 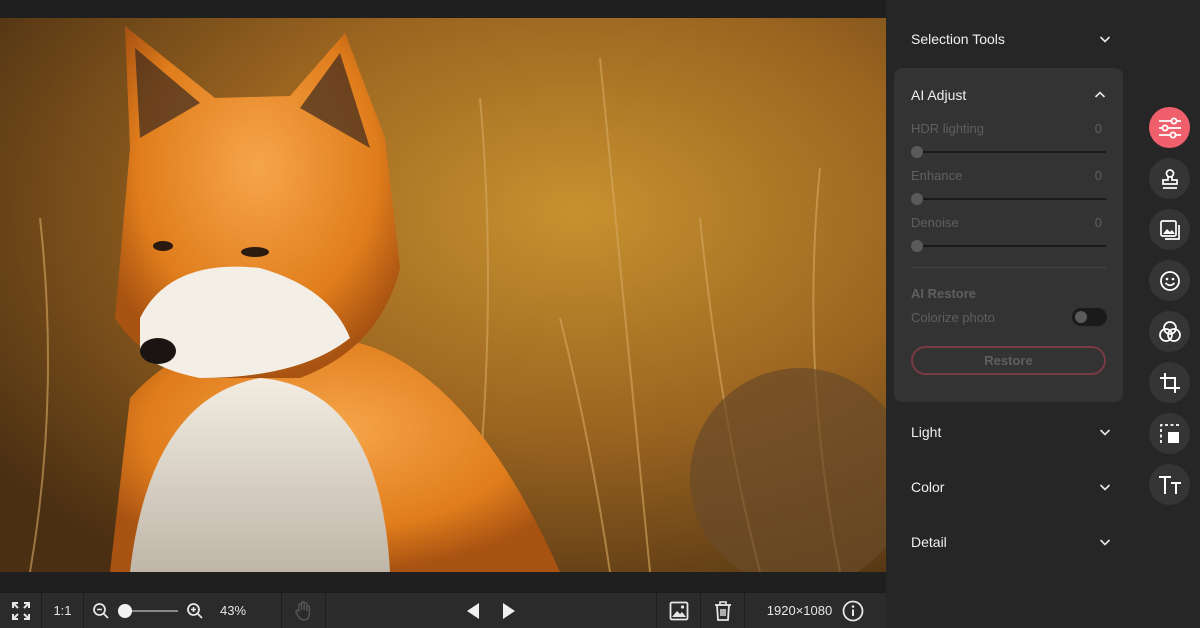 I want to click on section-title: Selection Tools, so click(x=958, y=39).